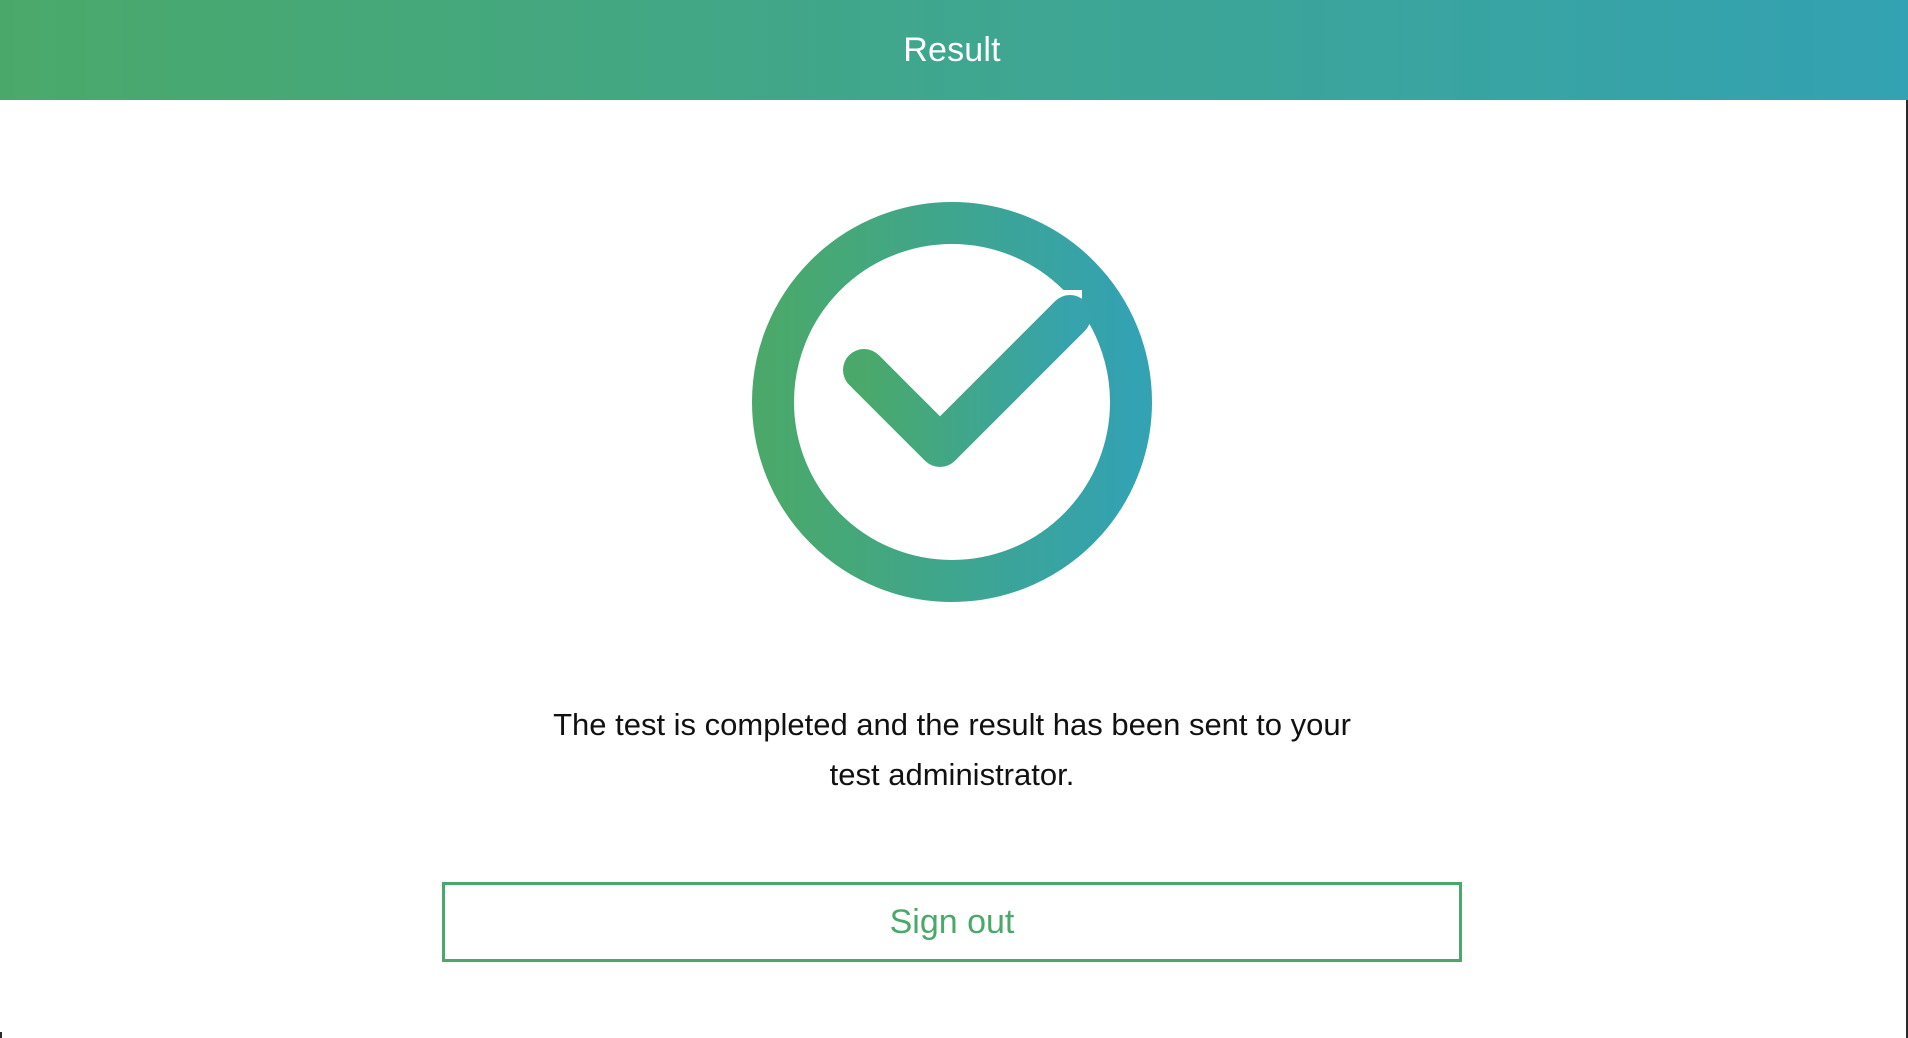 The width and height of the screenshot is (1908, 1038). I want to click on success-indicator, so click(952, 402).